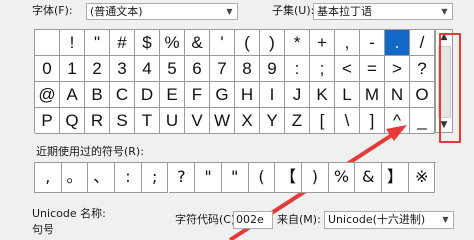 The height and width of the screenshot is (240, 474). What do you see at coordinates (43, 229) in the screenshot?
I see `char-name: 句号` at bounding box center [43, 229].